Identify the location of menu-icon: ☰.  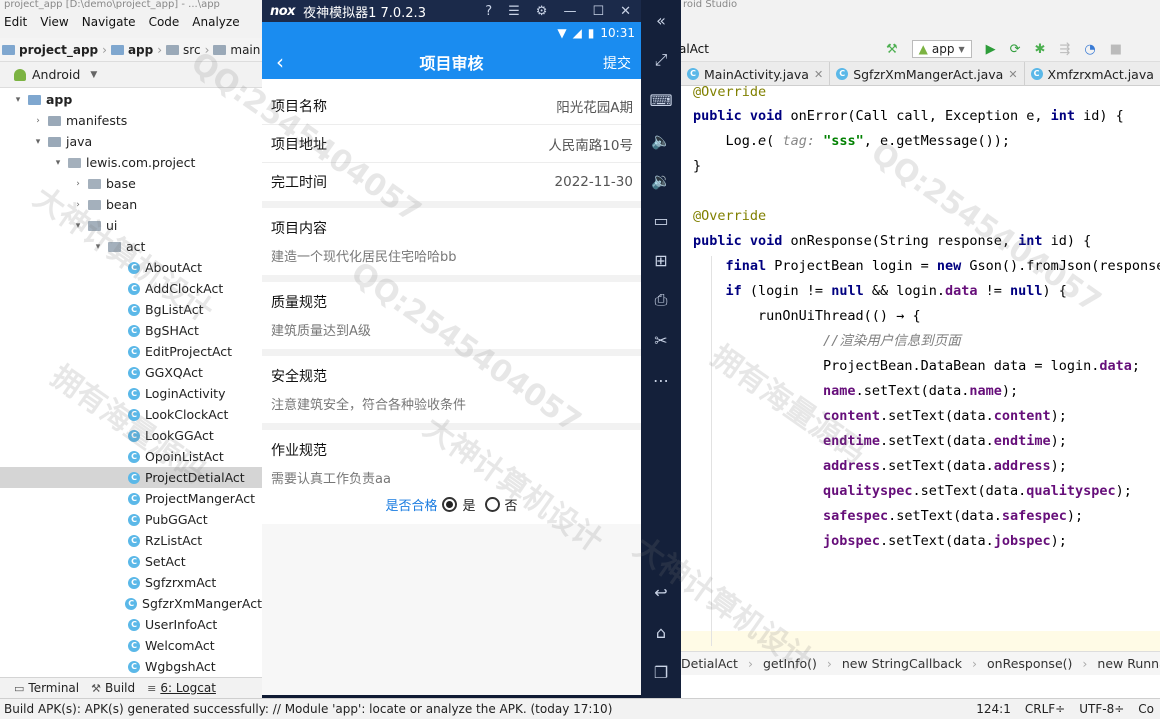
(514, 11).